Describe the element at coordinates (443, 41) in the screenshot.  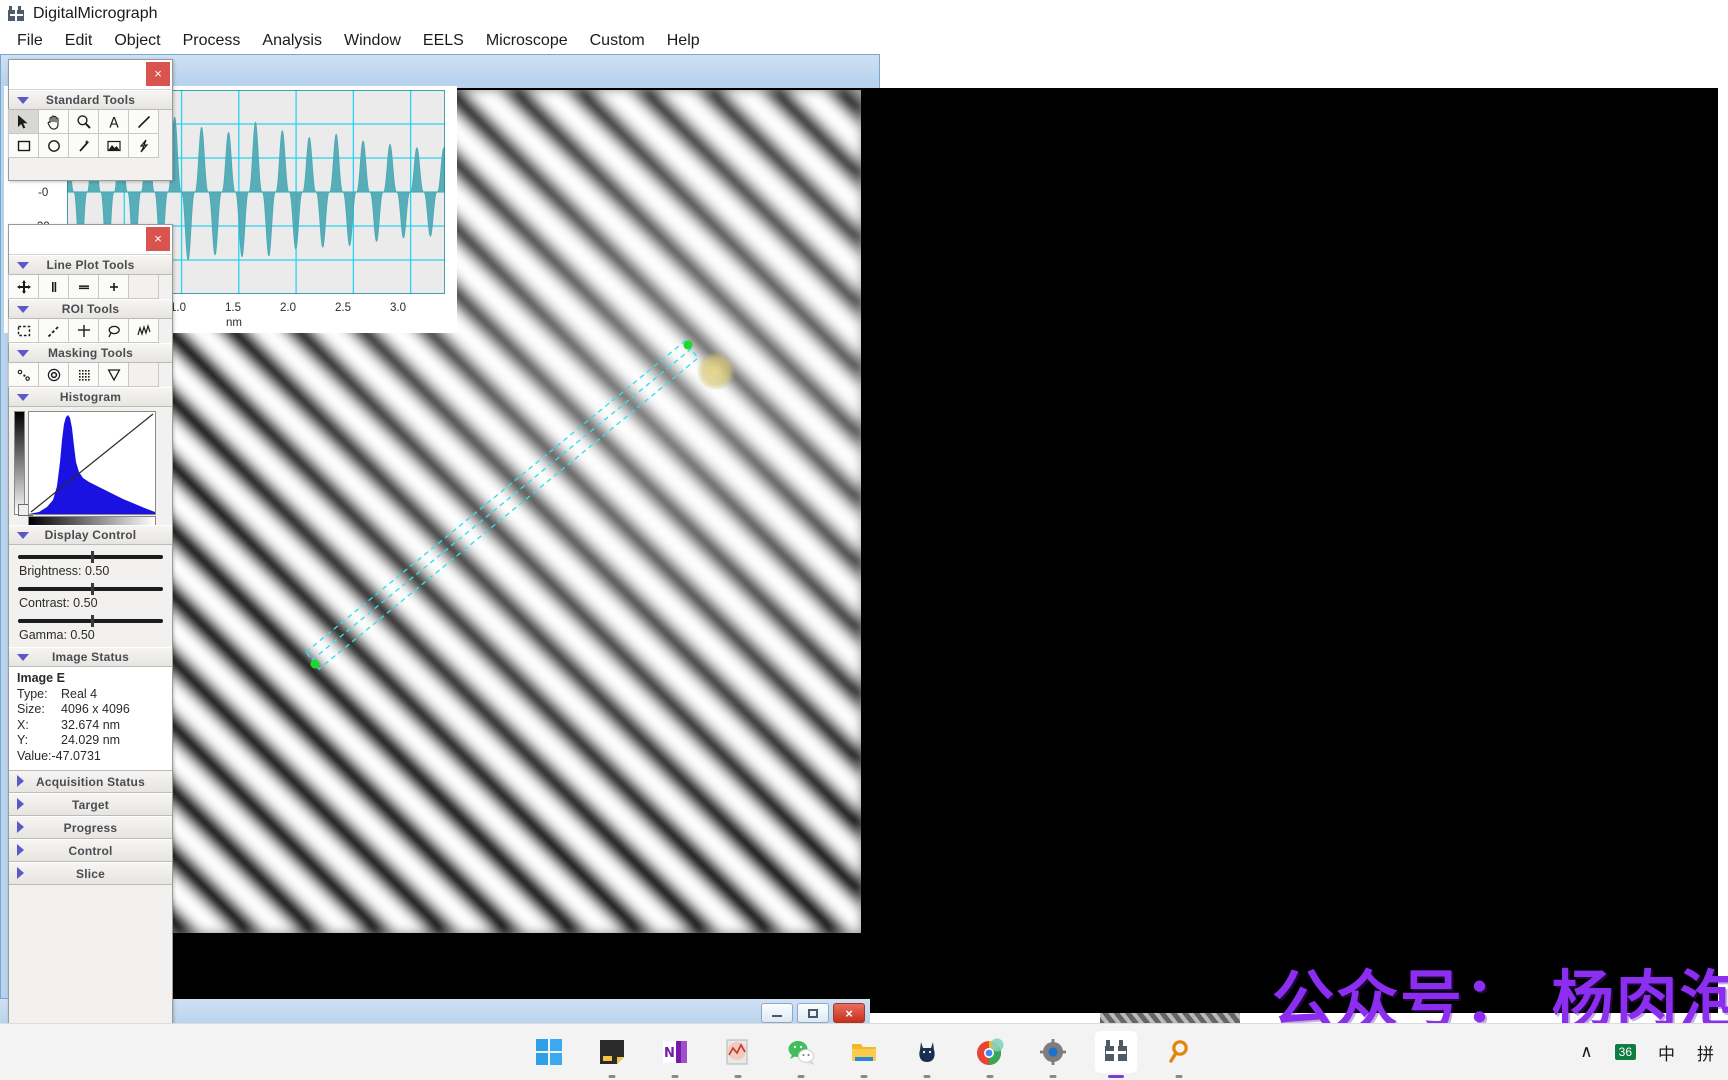
I see `menu-item-eels: EELS` at that location.